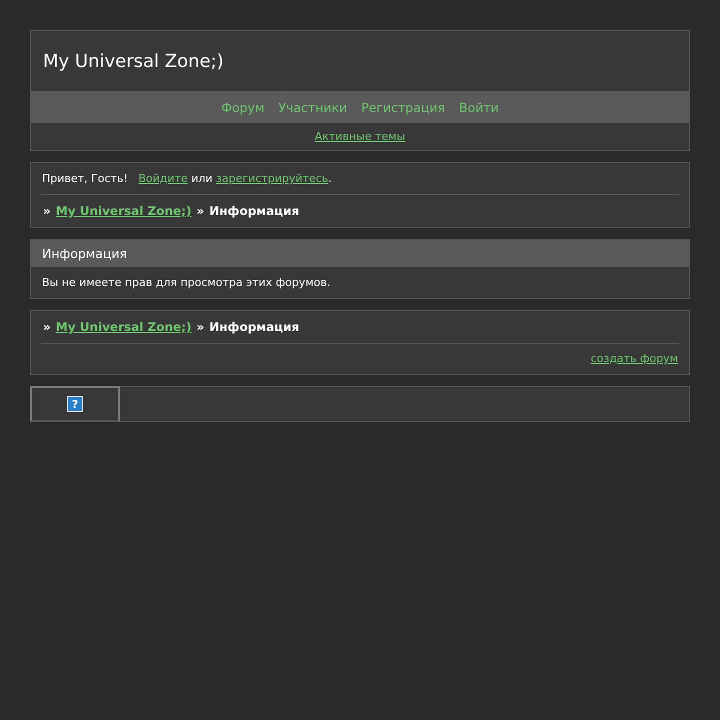  Describe the element at coordinates (360, 136) in the screenshot. I see `active-topics-link: Активные темы` at that location.